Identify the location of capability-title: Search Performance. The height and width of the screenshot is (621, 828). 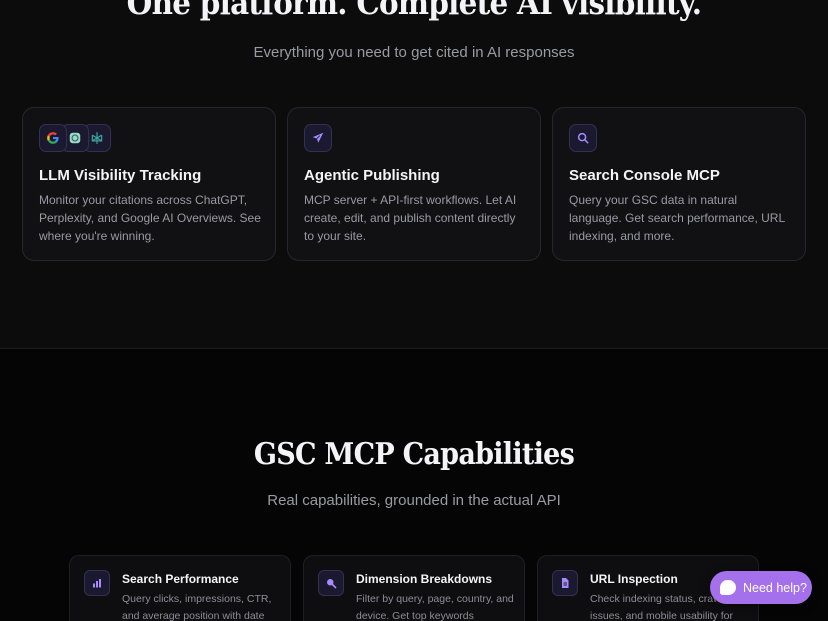
(180, 579).